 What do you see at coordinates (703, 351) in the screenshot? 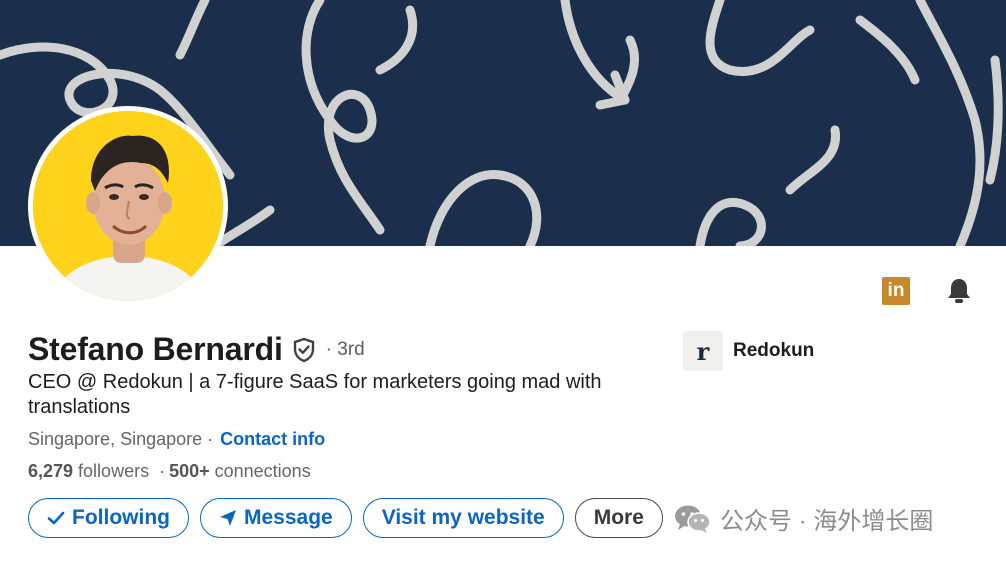
I see `company-logo: r` at bounding box center [703, 351].